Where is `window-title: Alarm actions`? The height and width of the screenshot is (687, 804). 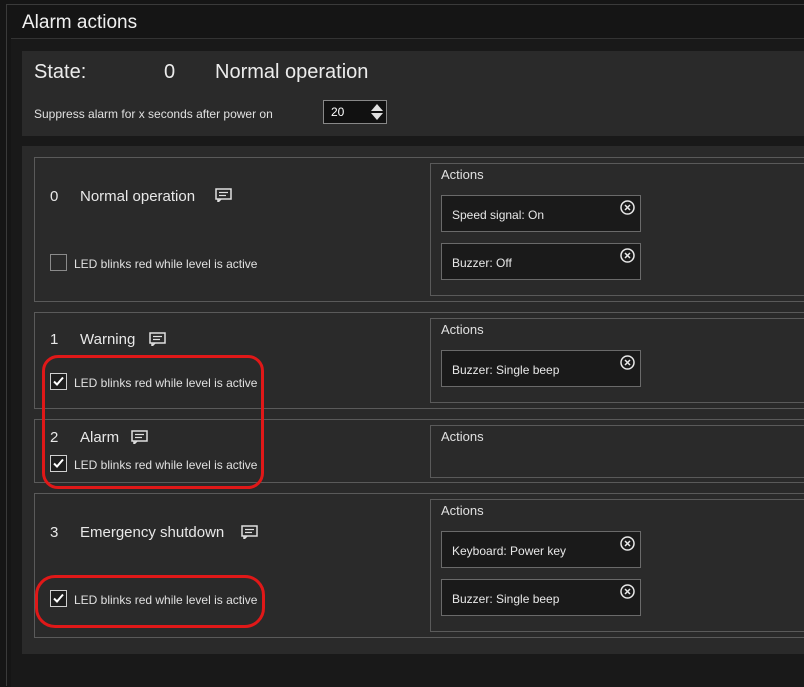 window-title: Alarm actions is located at coordinates (80, 22).